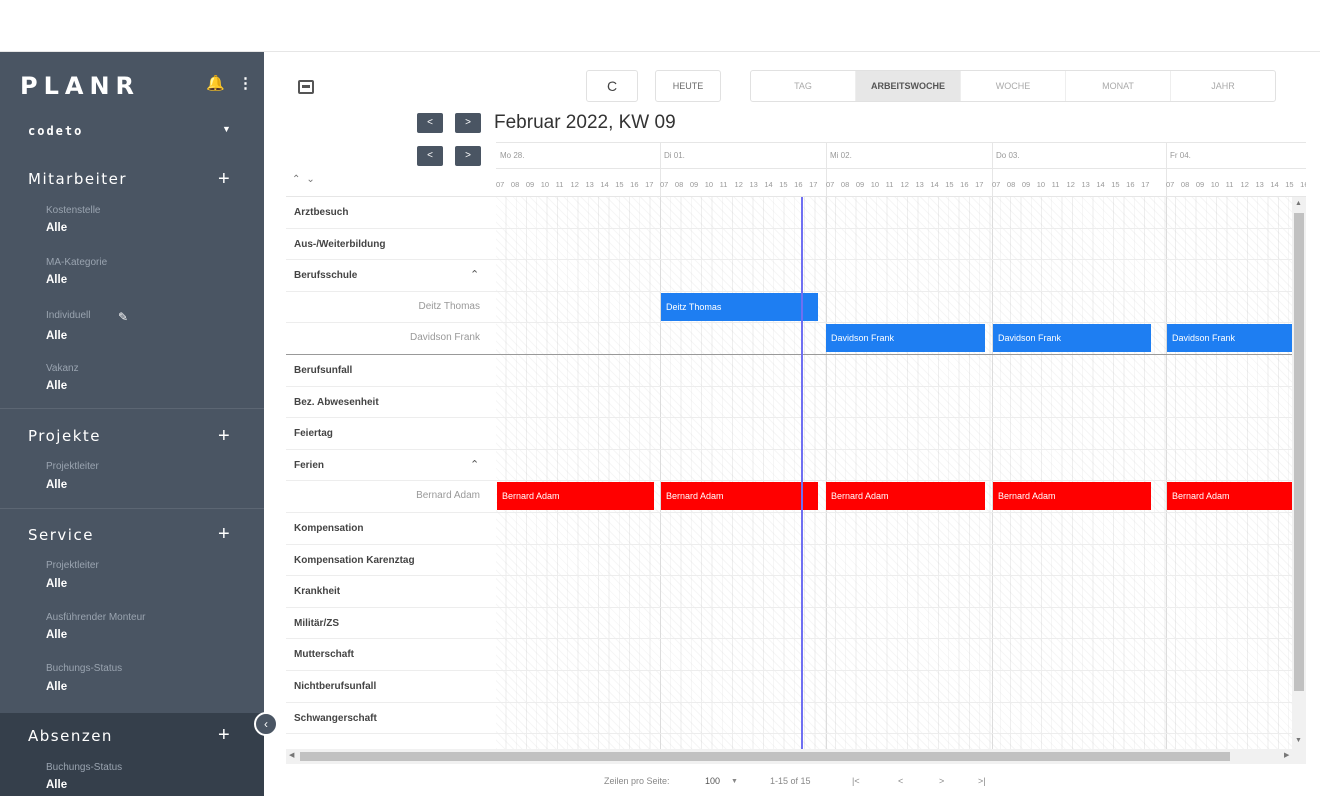 Image resolution: width=1320 pixels, height=796 pixels. I want to click on view-arbeitswoche: ARBEITSWOCHE, so click(908, 86).